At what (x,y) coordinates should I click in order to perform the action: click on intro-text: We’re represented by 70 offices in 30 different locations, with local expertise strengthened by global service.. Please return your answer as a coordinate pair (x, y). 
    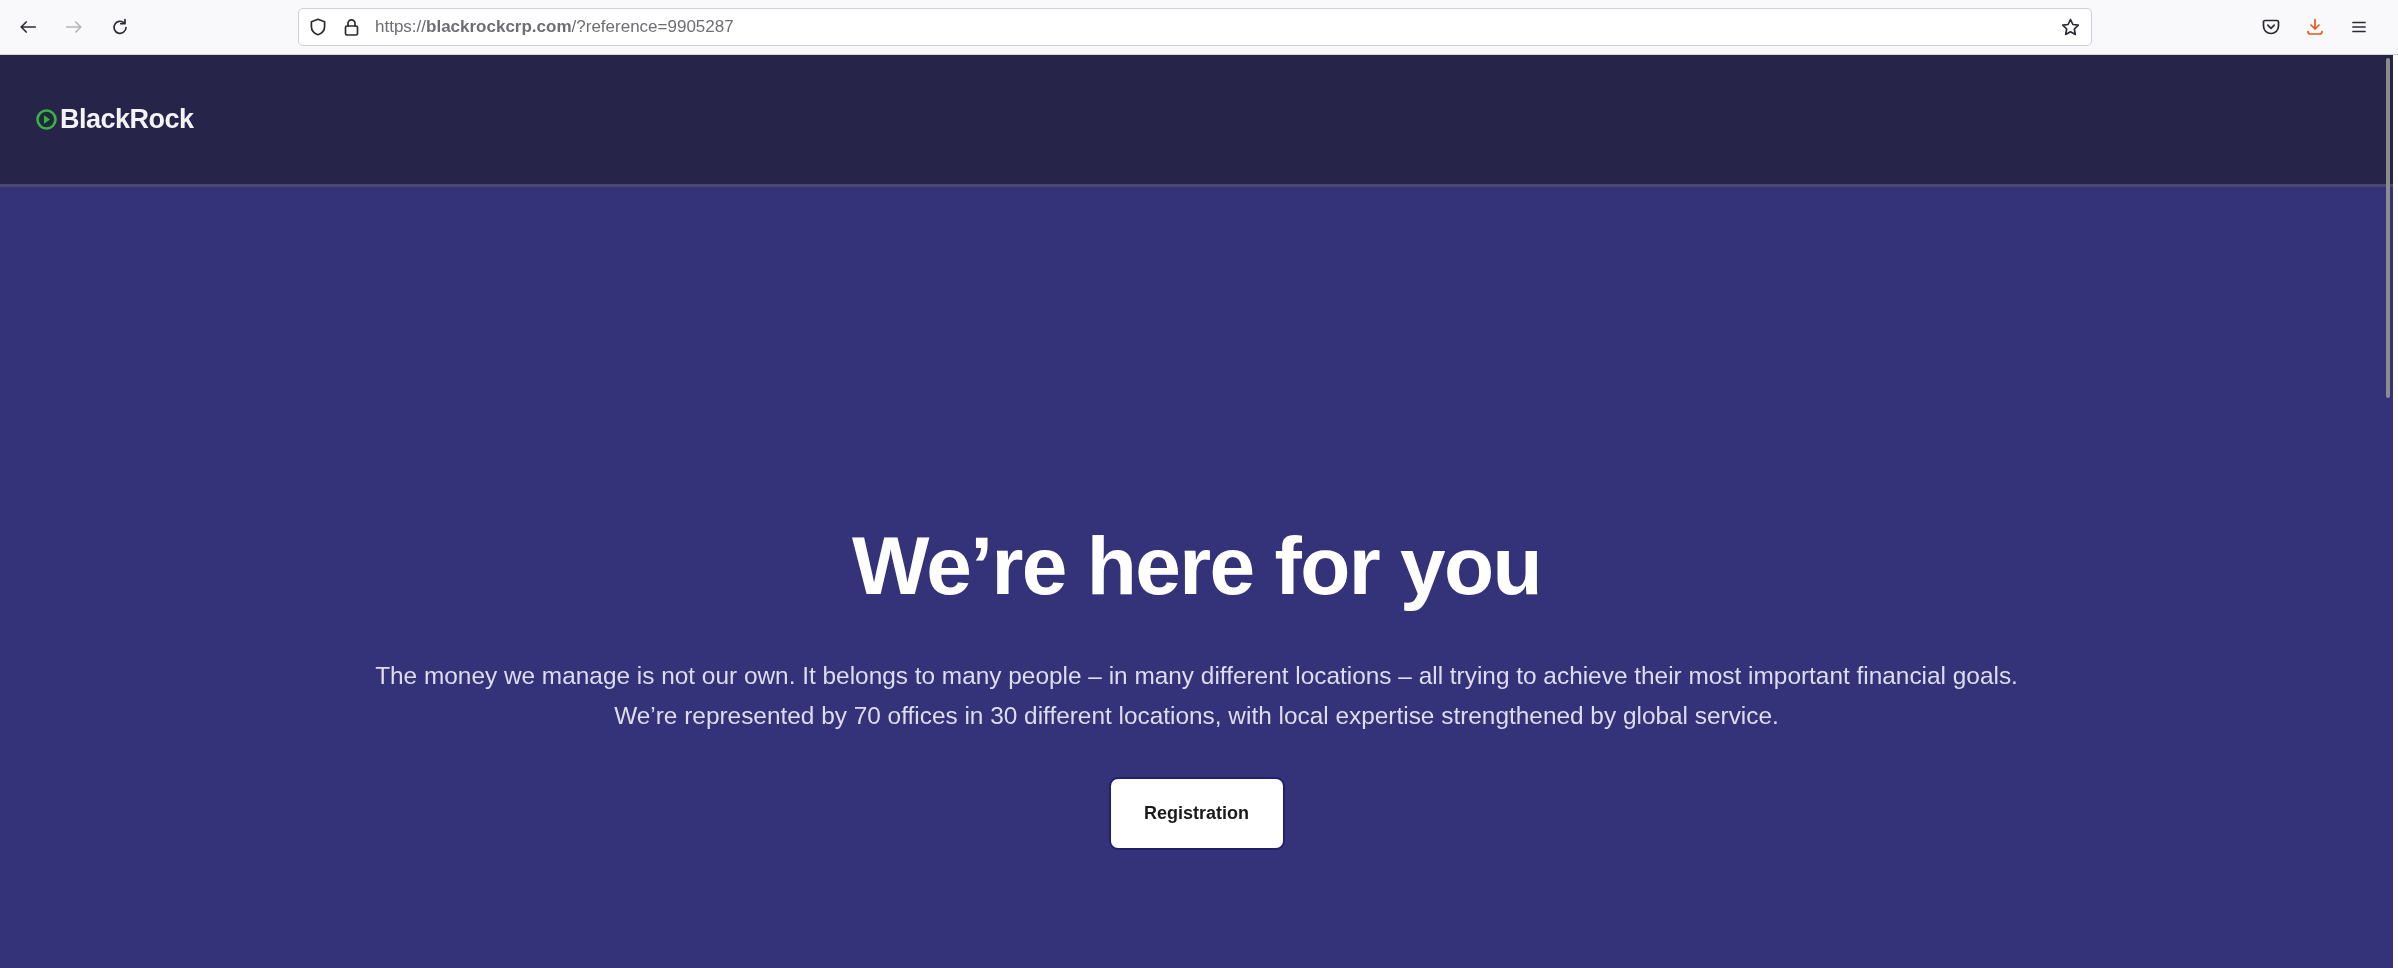
    Looking at the image, I should click on (1196, 716).